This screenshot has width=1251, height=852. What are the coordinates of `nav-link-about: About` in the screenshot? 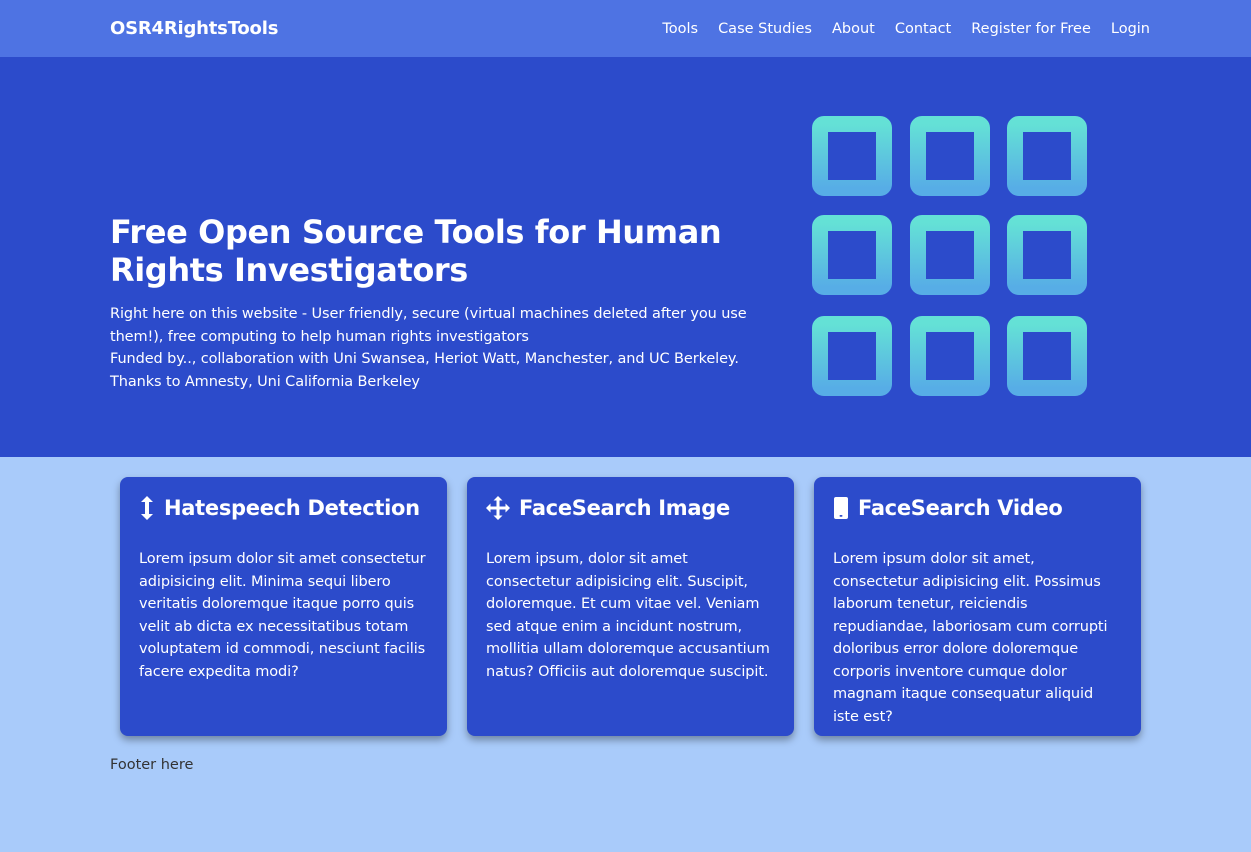 It's located at (853, 29).